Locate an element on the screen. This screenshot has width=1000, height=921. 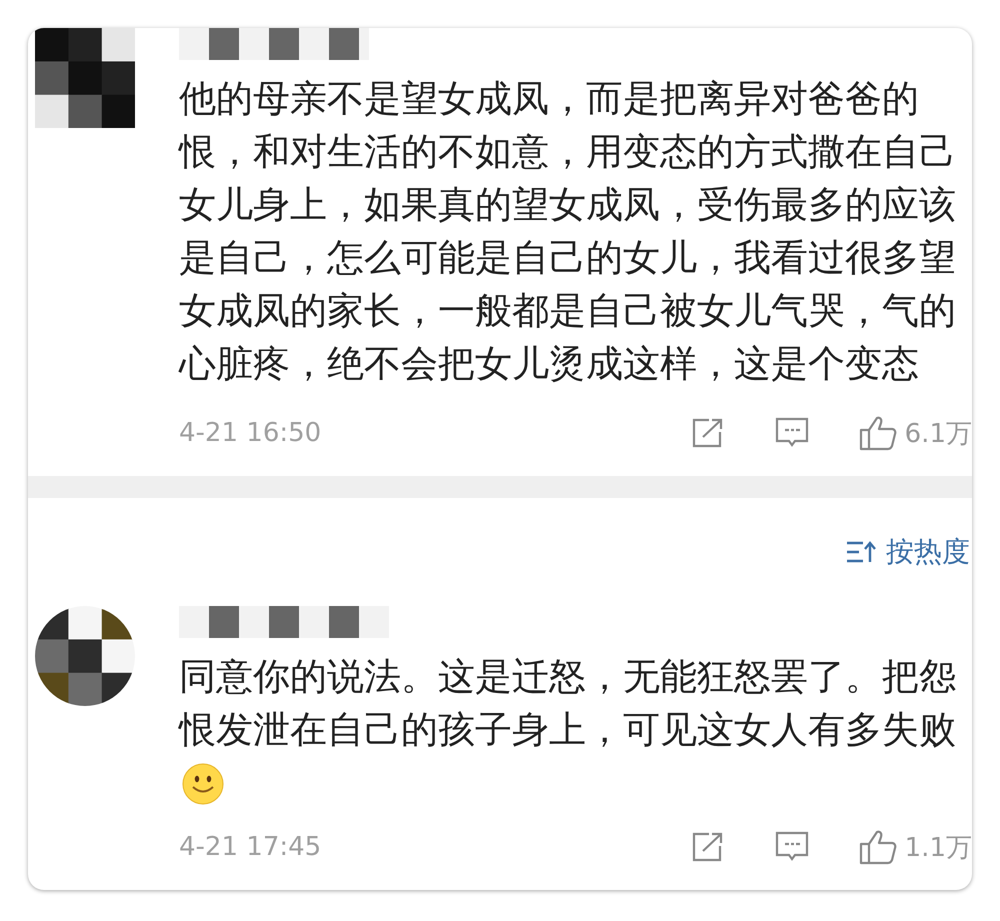
sort-icon is located at coordinates (861, 552).